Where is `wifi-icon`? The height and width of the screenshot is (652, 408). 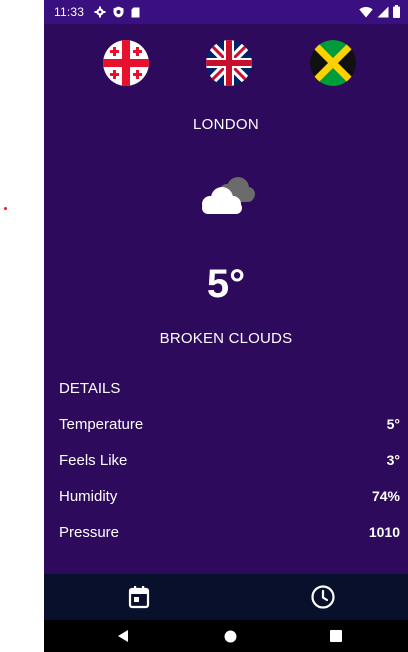
wifi-icon is located at coordinates (366, 12).